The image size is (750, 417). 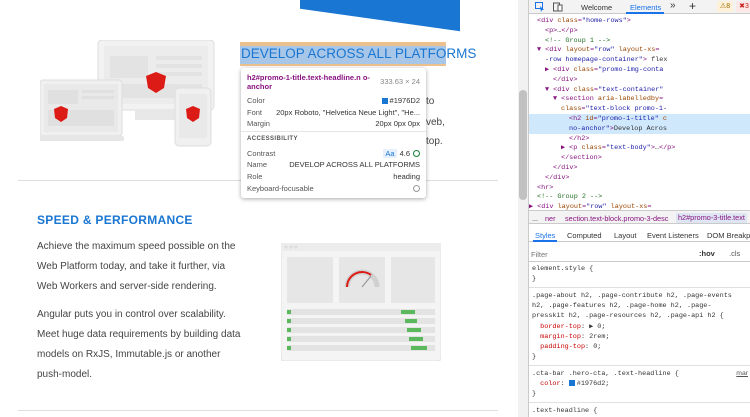 I want to click on errors-badge: ✖3, so click(x=743, y=6).